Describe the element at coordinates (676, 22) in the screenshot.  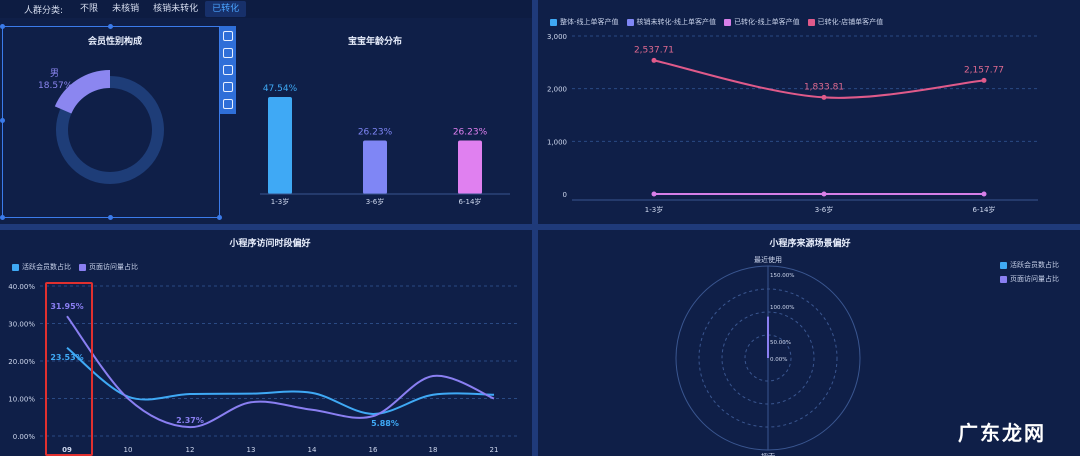
I see `legend-label: 核销未转化-线上单客产值` at that location.